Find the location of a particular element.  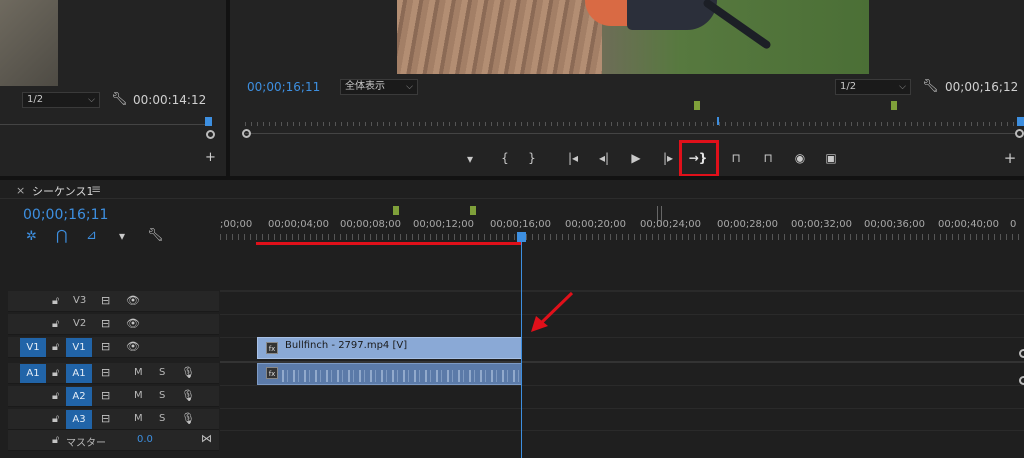

ruler-label: 00;00;24;00 is located at coordinates (671, 224).